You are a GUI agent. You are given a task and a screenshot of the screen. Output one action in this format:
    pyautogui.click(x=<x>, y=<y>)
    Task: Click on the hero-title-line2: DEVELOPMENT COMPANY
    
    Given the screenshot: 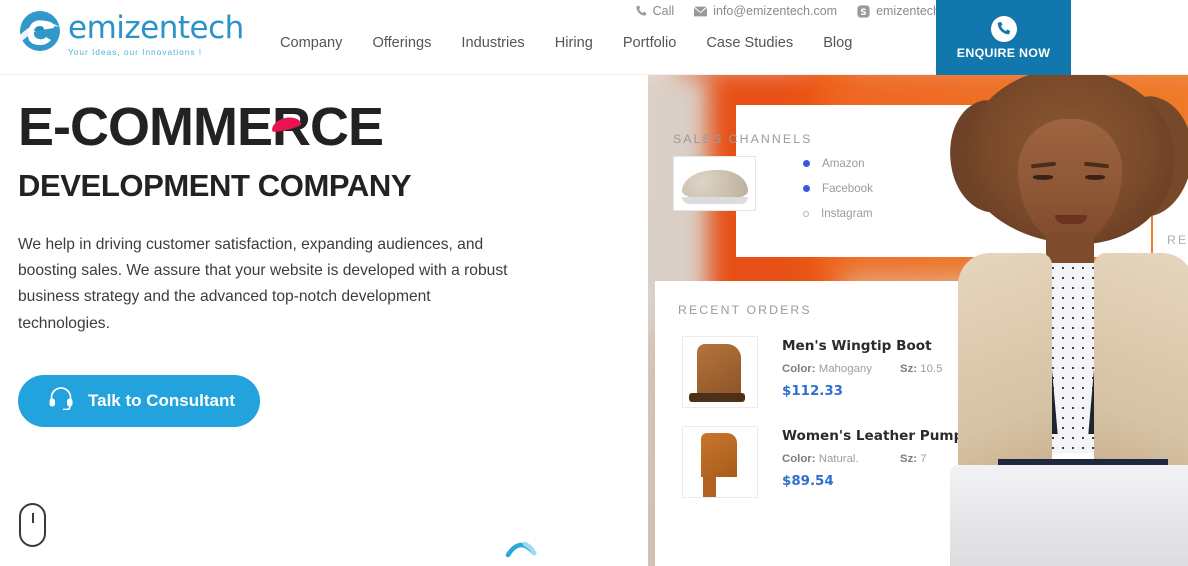 What is the action you would take?
    pyautogui.click(x=215, y=185)
    